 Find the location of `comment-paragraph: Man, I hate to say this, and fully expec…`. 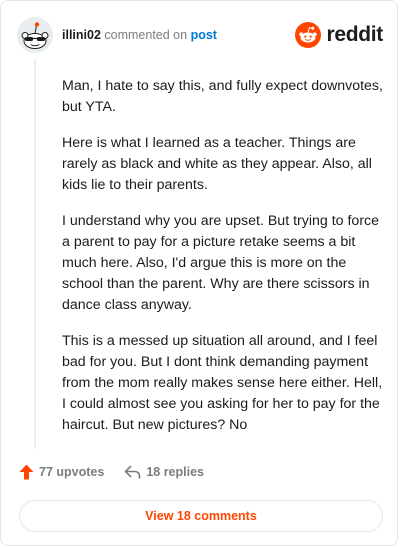

comment-paragraph: Man, I hate to say this, and fully expec… is located at coordinates (222, 96).